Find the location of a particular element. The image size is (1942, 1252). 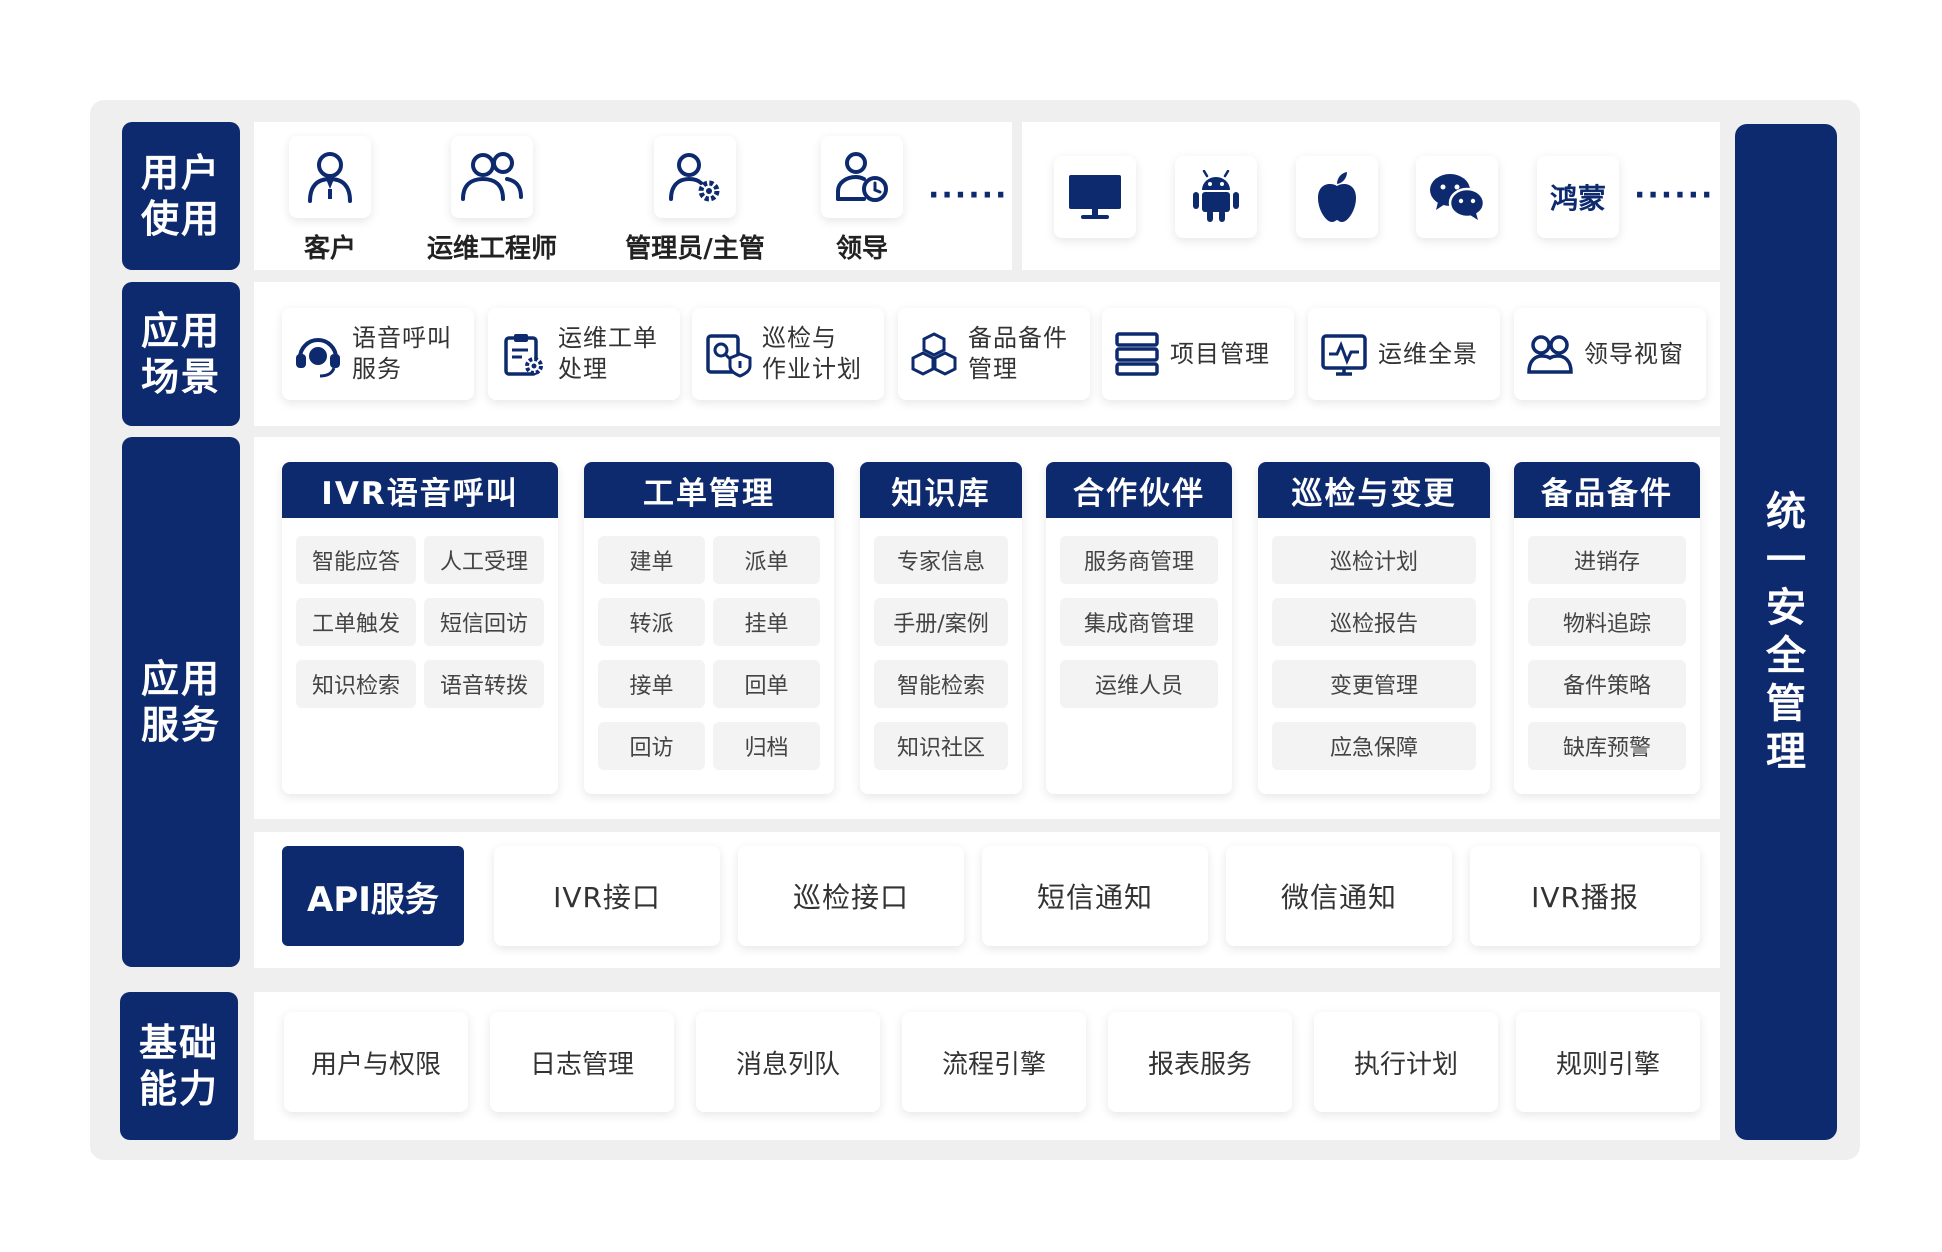

security-char: 一 is located at coordinates (1786, 560).